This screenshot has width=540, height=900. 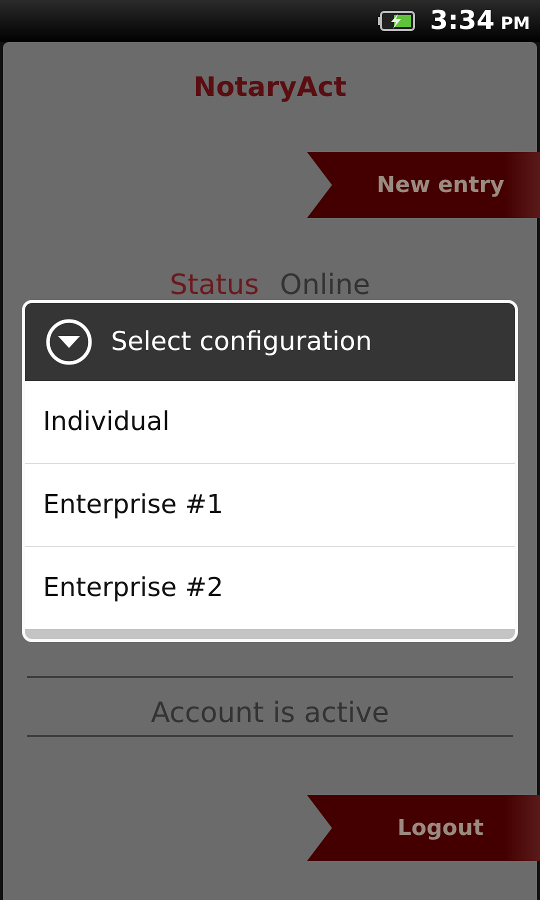 I want to click on status-value: Online, so click(x=325, y=284).